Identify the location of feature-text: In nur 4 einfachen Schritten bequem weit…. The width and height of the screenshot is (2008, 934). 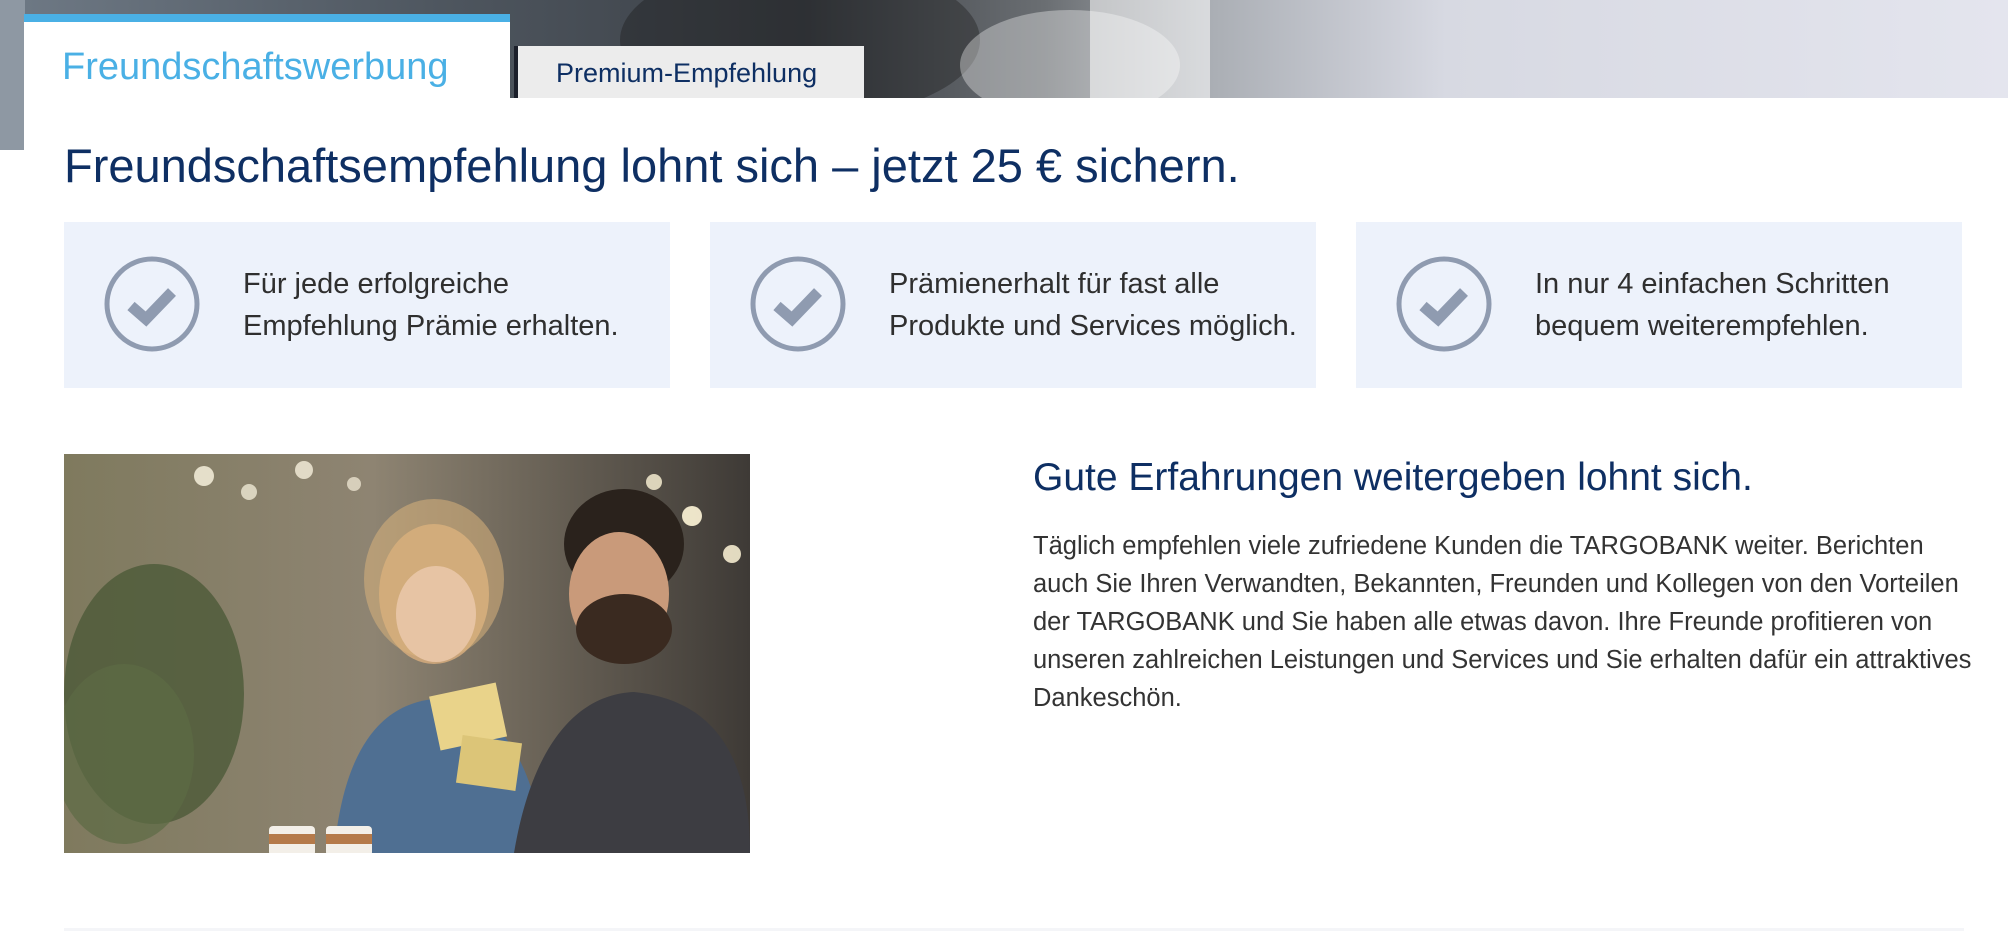
(1712, 305).